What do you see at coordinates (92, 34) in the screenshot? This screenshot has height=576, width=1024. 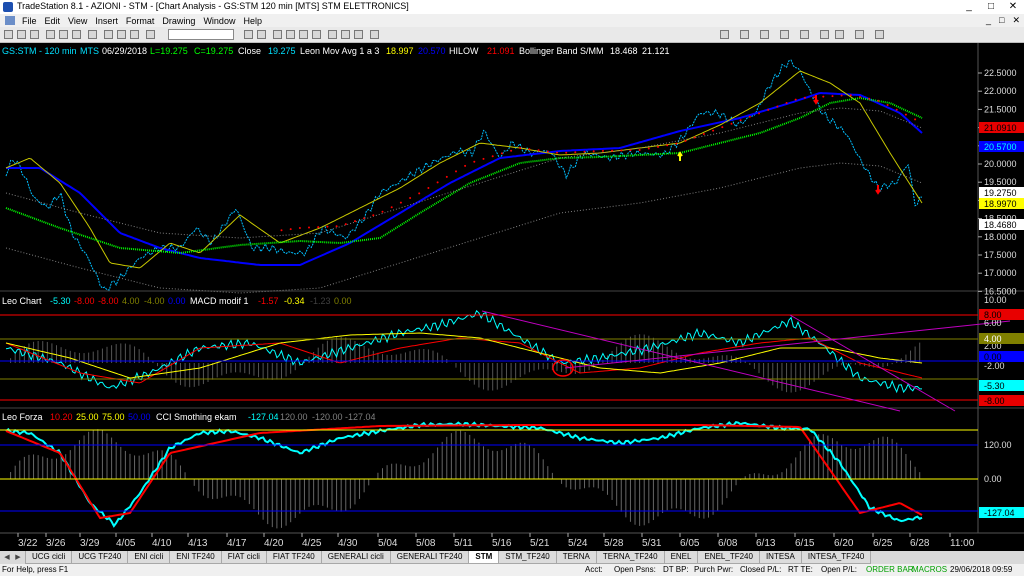 I see `print-icon` at bounding box center [92, 34].